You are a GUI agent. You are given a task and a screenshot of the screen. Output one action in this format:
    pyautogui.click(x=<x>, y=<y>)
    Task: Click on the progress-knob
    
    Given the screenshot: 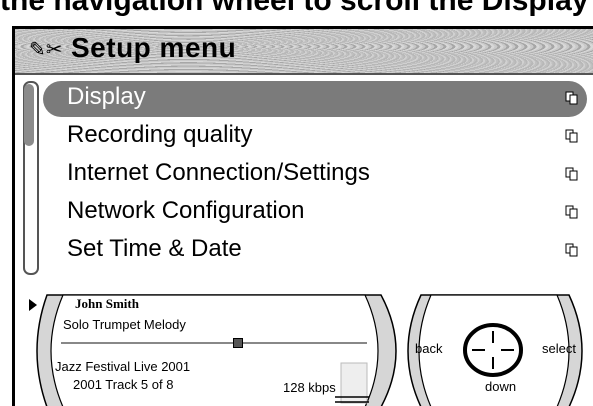 What is the action you would take?
    pyautogui.click(x=238, y=343)
    